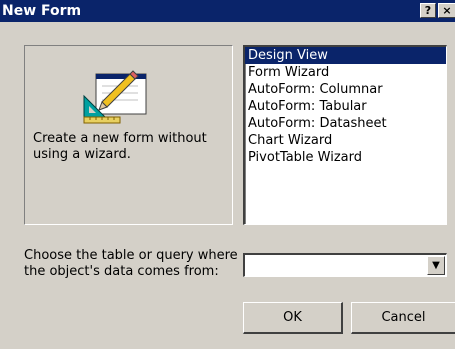 This screenshot has height=349, width=455. Describe the element at coordinates (293, 318) in the screenshot. I see `ok-button: OK` at that location.